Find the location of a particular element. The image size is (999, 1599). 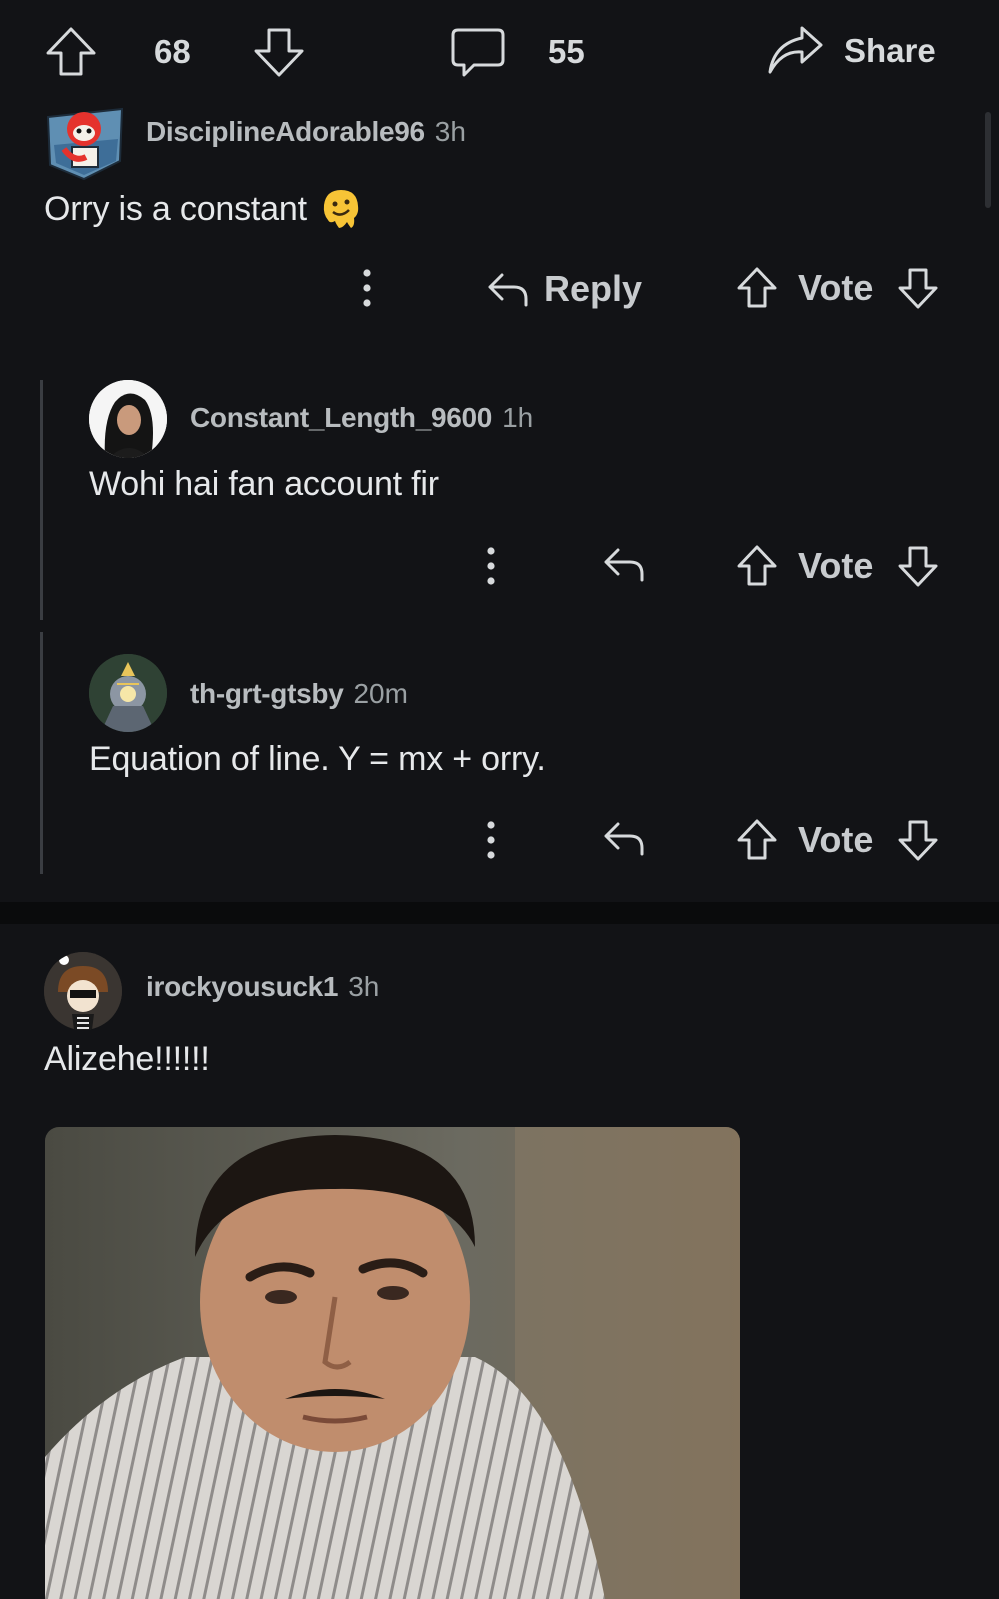

share-button: Share is located at coordinates (851, 51).